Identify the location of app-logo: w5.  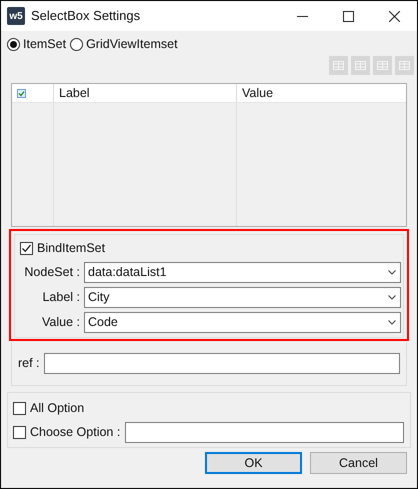
(16, 16).